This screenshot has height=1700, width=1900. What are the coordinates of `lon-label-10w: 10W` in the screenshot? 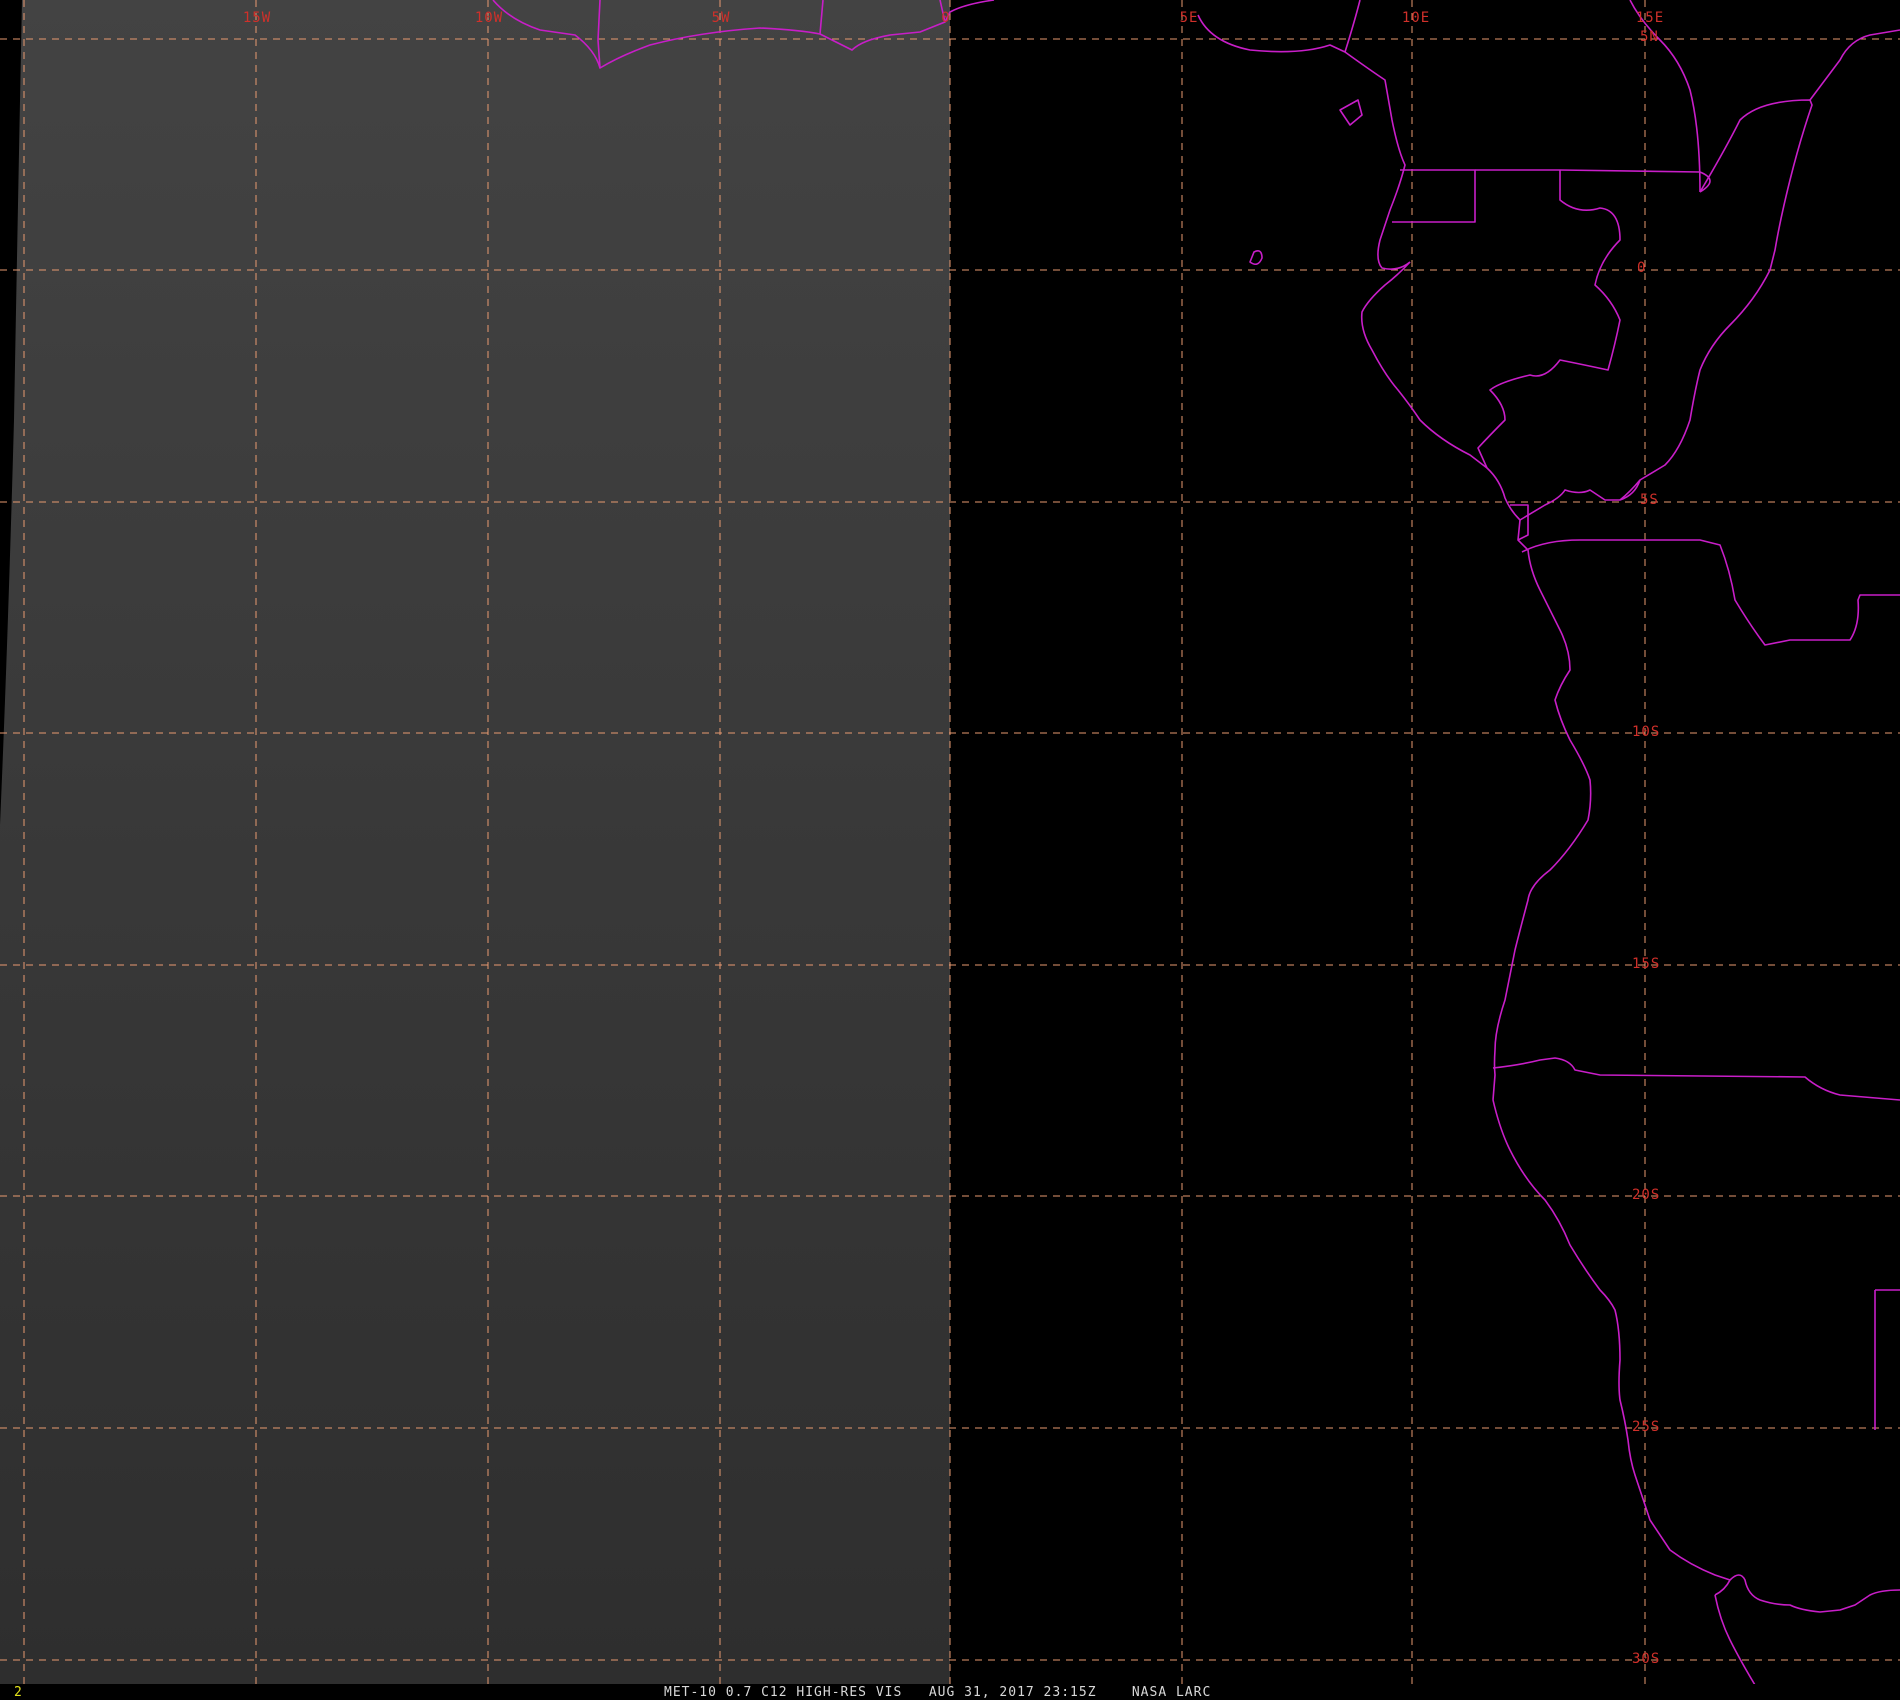 It's located at (489, 18).